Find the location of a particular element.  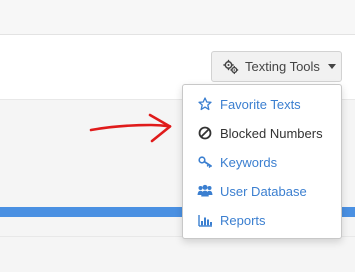

menu-item-user-database: User Database is located at coordinates (262, 191).